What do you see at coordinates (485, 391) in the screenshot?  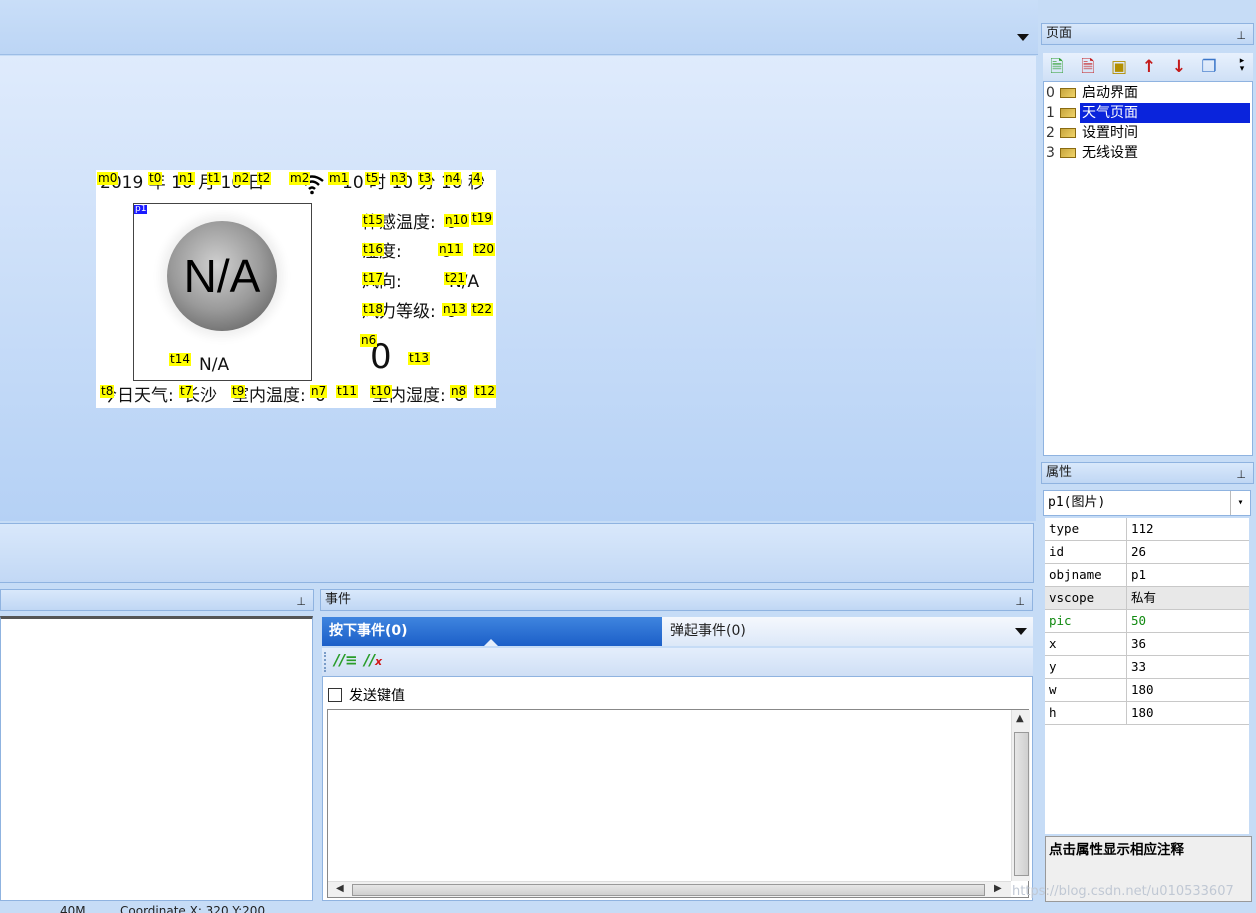 I see `component-tag: t12` at bounding box center [485, 391].